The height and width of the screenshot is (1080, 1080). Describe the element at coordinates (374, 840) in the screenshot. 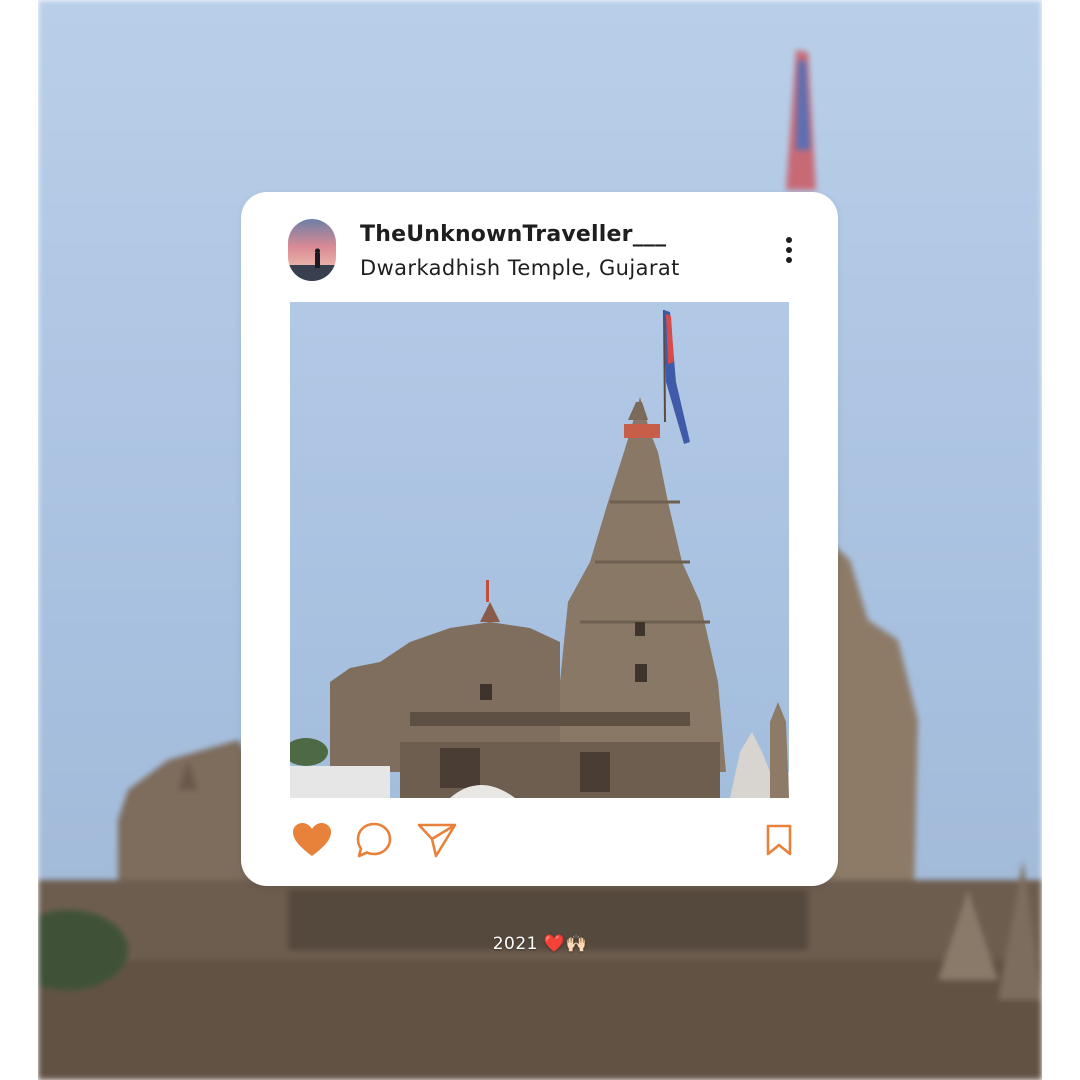

I see `comment-icon` at that location.